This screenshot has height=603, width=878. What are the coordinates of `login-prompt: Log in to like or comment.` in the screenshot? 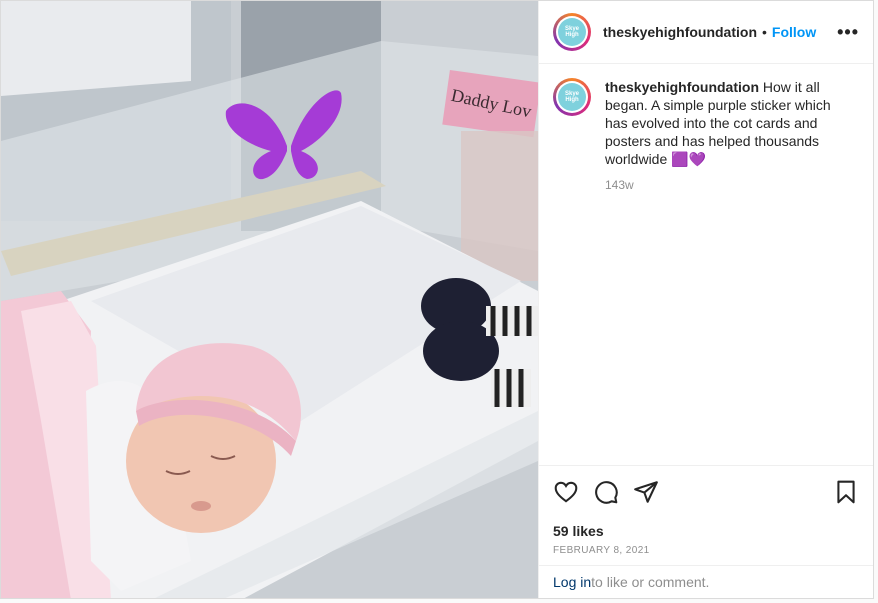 It's located at (706, 581).